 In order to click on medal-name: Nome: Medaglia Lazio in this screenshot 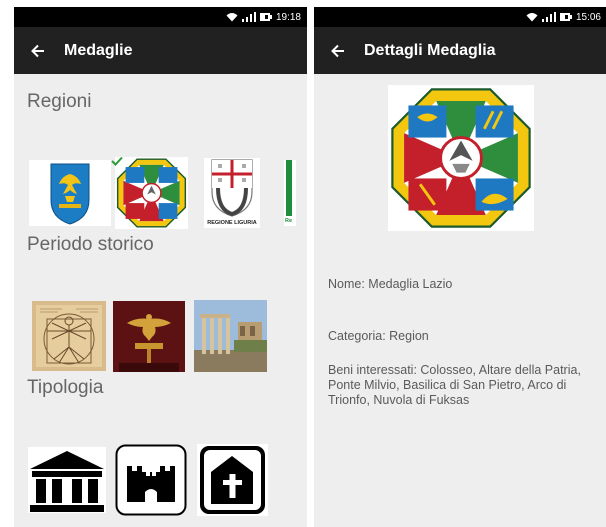, I will do `click(390, 284)`.